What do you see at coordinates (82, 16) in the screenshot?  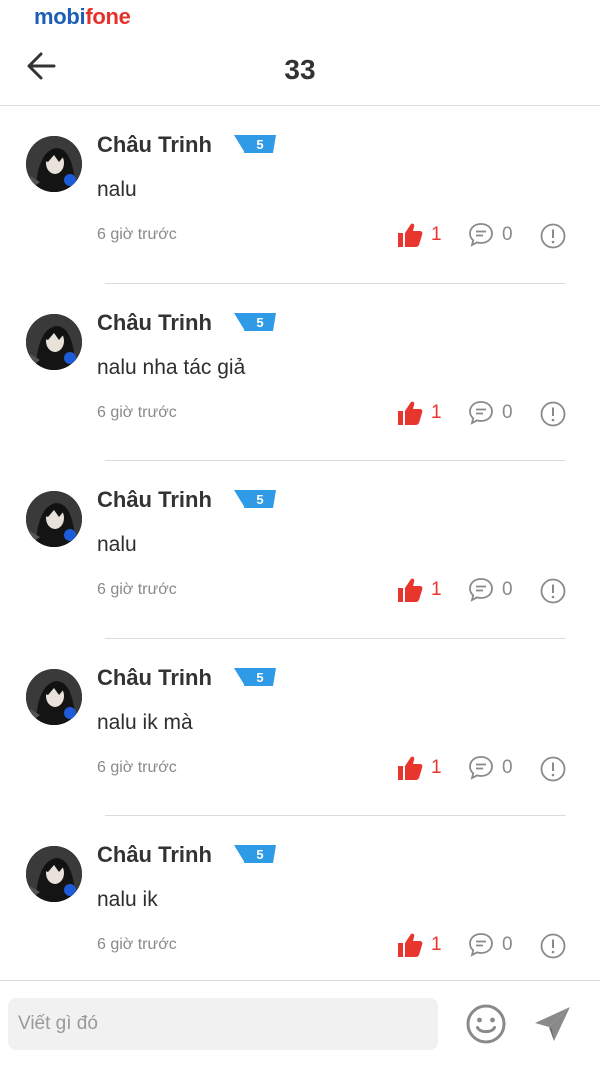 I see `carrier-logo: mobifone` at bounding box center [82, 16].